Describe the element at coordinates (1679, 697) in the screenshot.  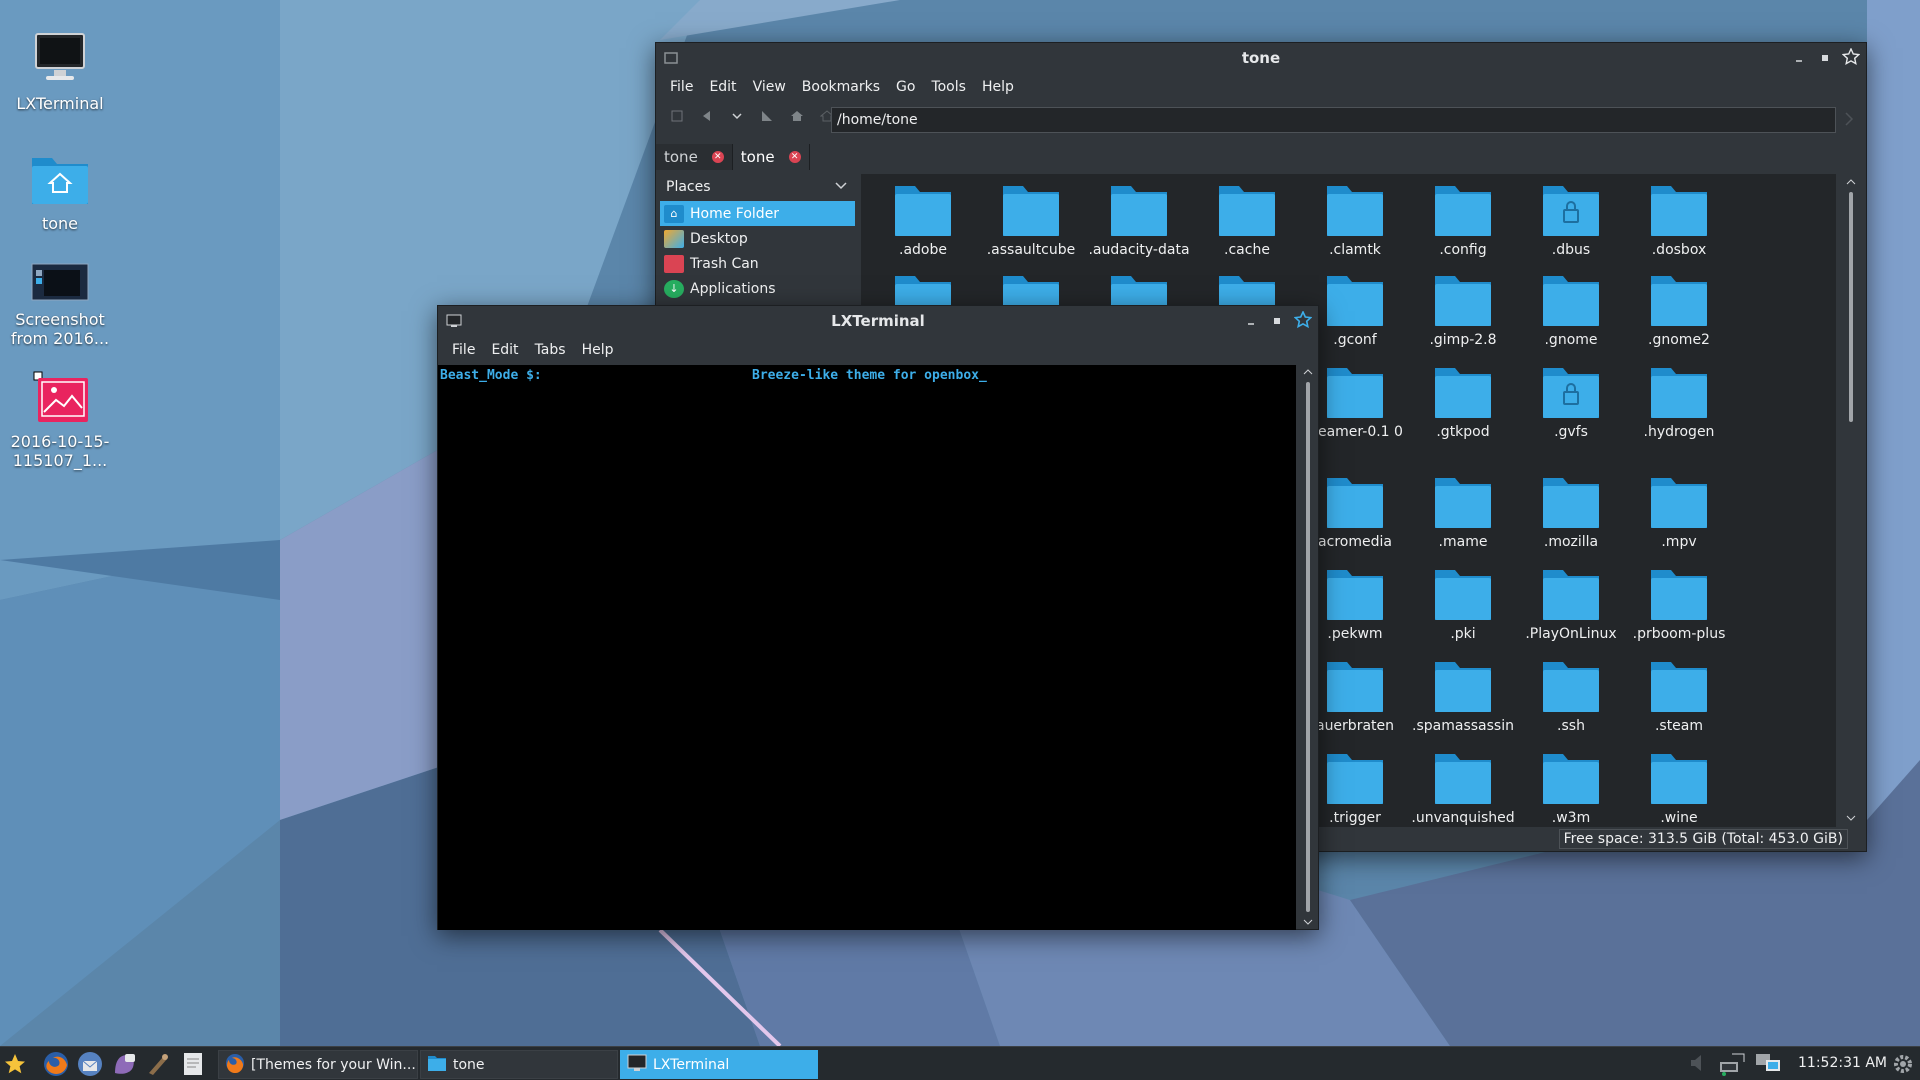
I see `folder-item: .steam` at that location.